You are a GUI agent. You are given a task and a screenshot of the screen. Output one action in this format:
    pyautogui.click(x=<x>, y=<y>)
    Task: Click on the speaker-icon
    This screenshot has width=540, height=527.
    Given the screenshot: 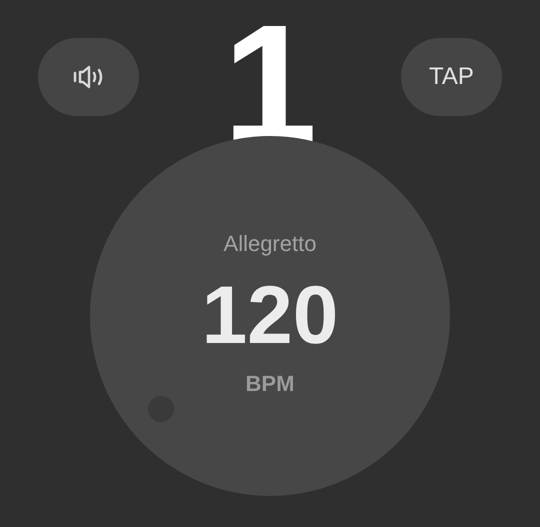 What is the action you would take?
    pyautogui.click(x=88, y=77)
    